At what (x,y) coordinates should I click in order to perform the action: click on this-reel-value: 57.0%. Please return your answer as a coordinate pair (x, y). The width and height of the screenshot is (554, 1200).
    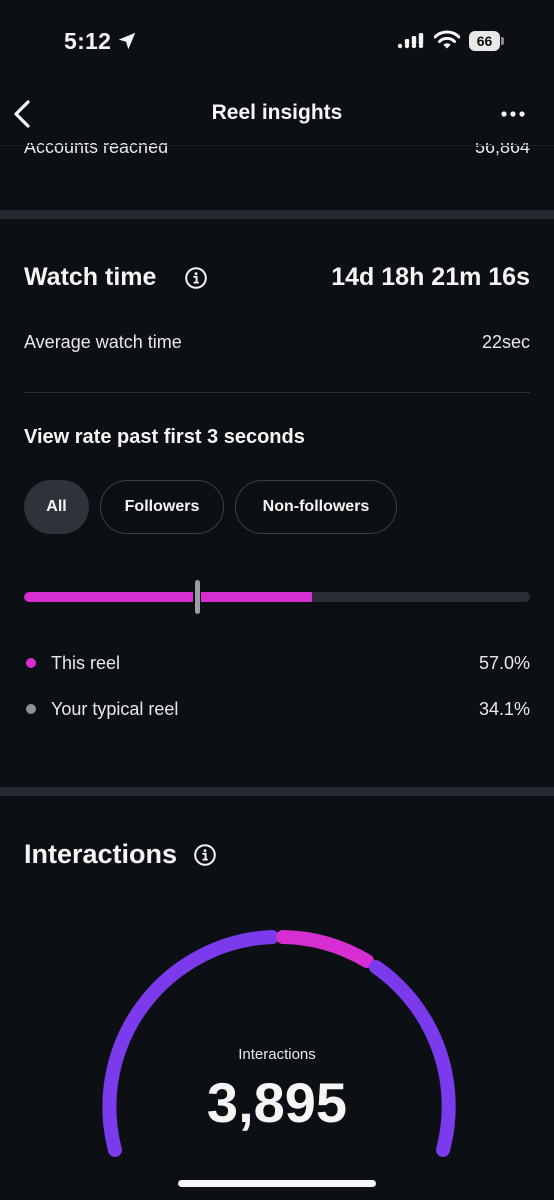
    Looking at the image, I should click on (504, 663).